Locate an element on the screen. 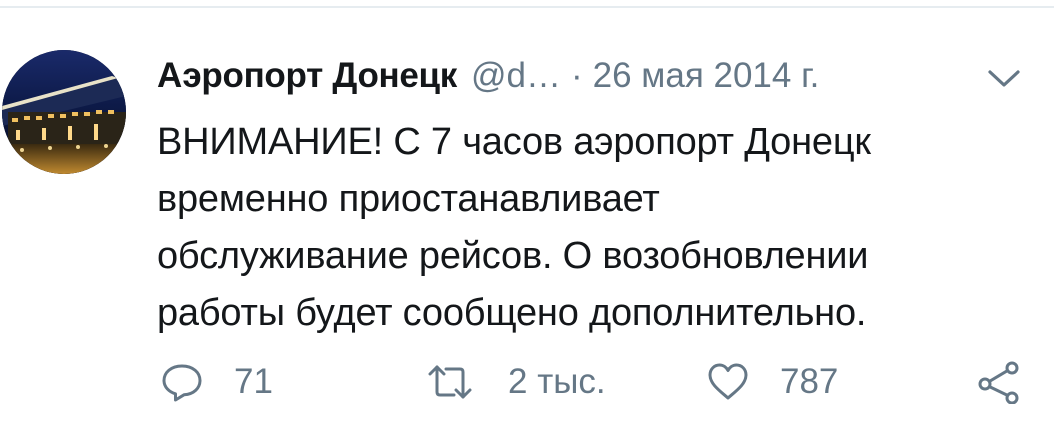  share-icon is located at coordinates (998, 382).